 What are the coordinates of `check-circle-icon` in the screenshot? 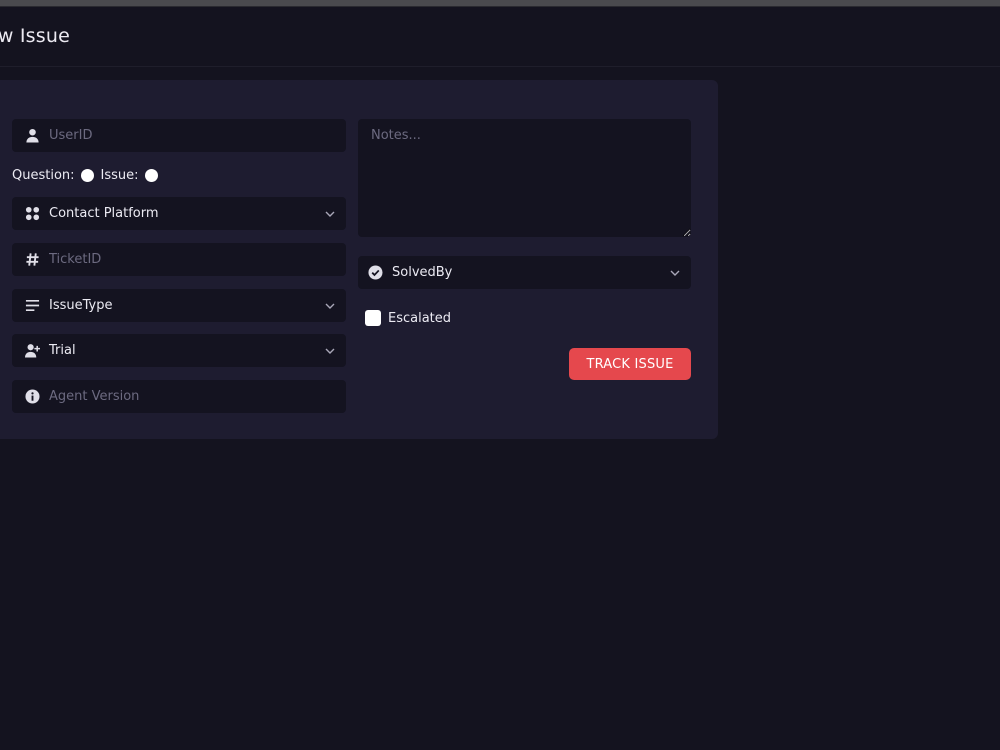 It's located at (375, 273).